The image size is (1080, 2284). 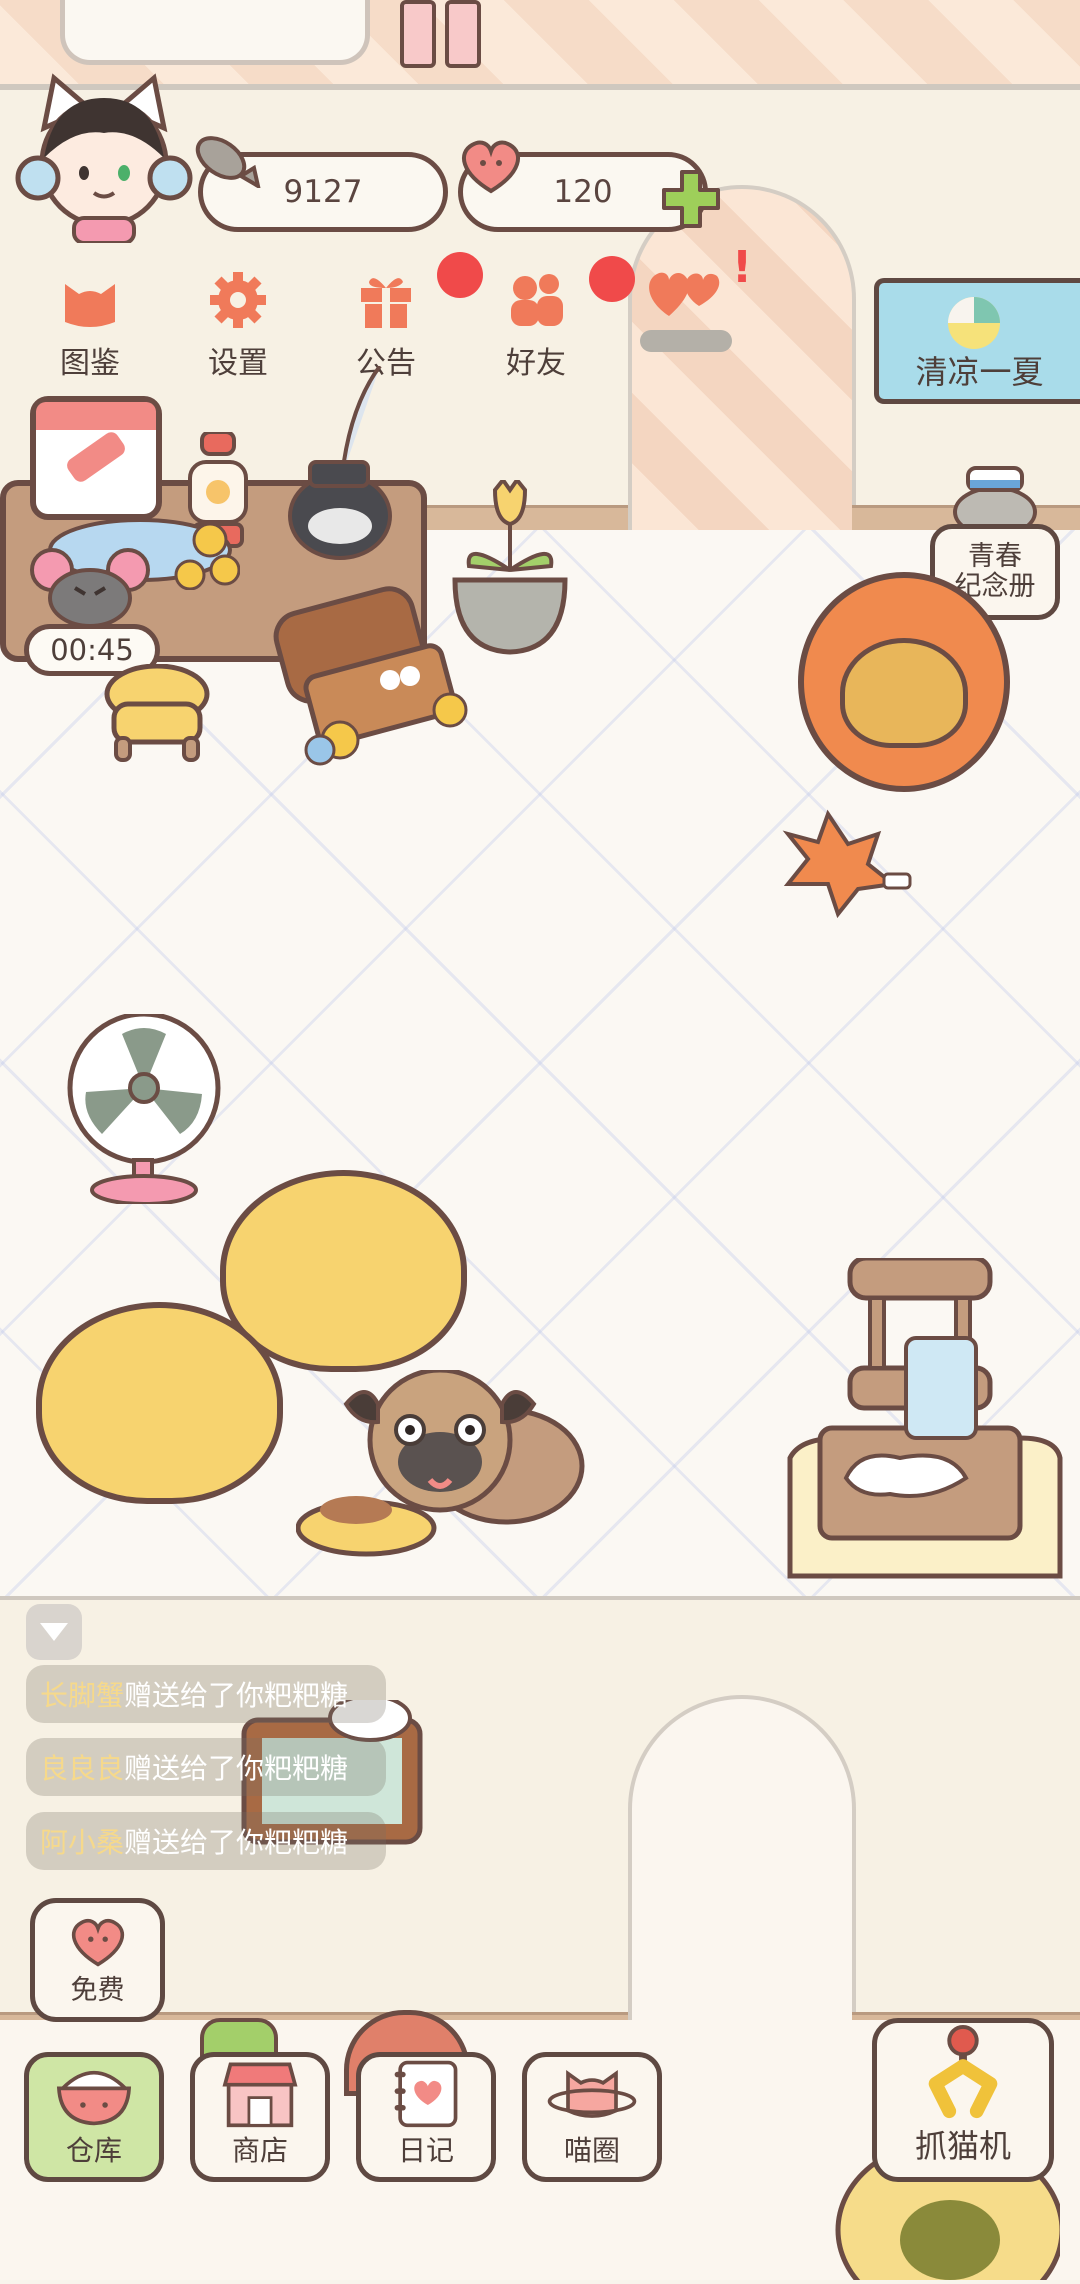 What do you see at coordinates (510, 568) in the screenshot?
I see `tulip-plant-pot` at bounding box center [510, 568].